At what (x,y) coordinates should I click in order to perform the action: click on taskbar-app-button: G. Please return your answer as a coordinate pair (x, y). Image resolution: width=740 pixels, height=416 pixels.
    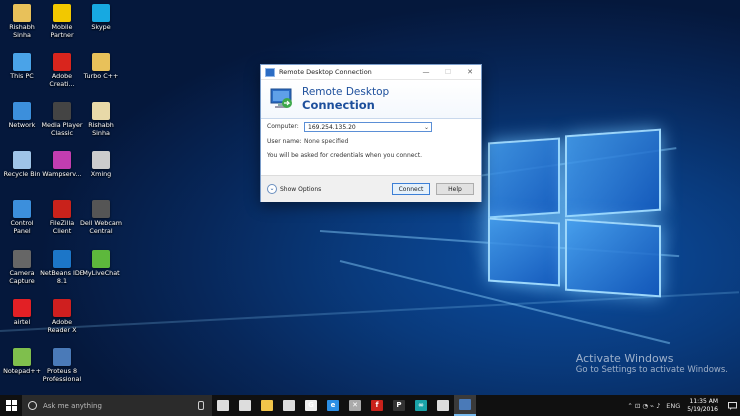
    Looking at the image, I should click on (311, 405).